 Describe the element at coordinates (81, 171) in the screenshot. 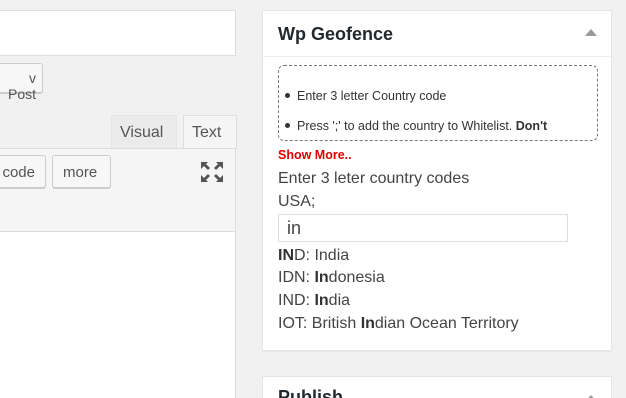

I see `more-button: more` at that location.